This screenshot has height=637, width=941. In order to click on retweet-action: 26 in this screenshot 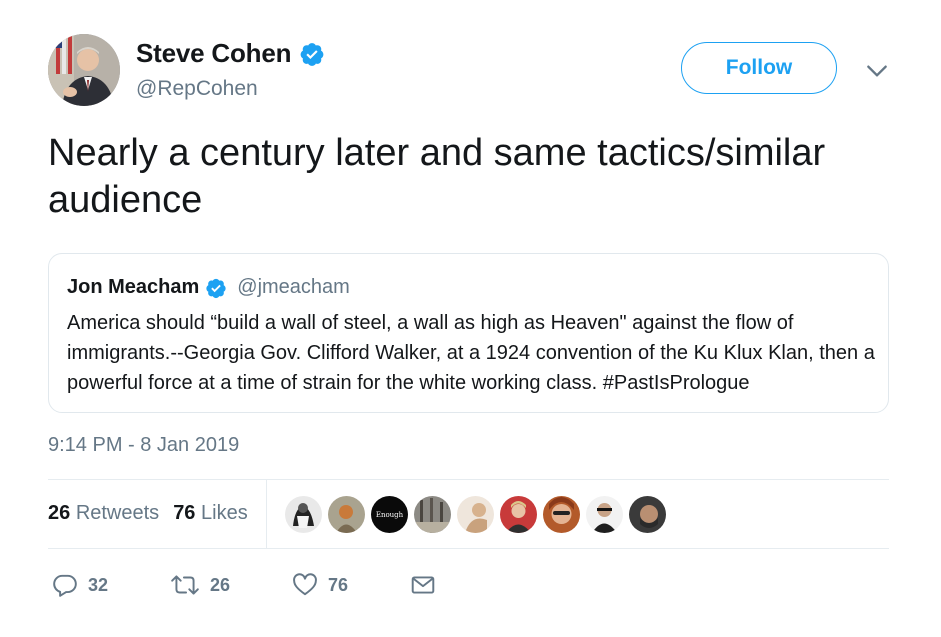, I will do `click(231, 585)`.